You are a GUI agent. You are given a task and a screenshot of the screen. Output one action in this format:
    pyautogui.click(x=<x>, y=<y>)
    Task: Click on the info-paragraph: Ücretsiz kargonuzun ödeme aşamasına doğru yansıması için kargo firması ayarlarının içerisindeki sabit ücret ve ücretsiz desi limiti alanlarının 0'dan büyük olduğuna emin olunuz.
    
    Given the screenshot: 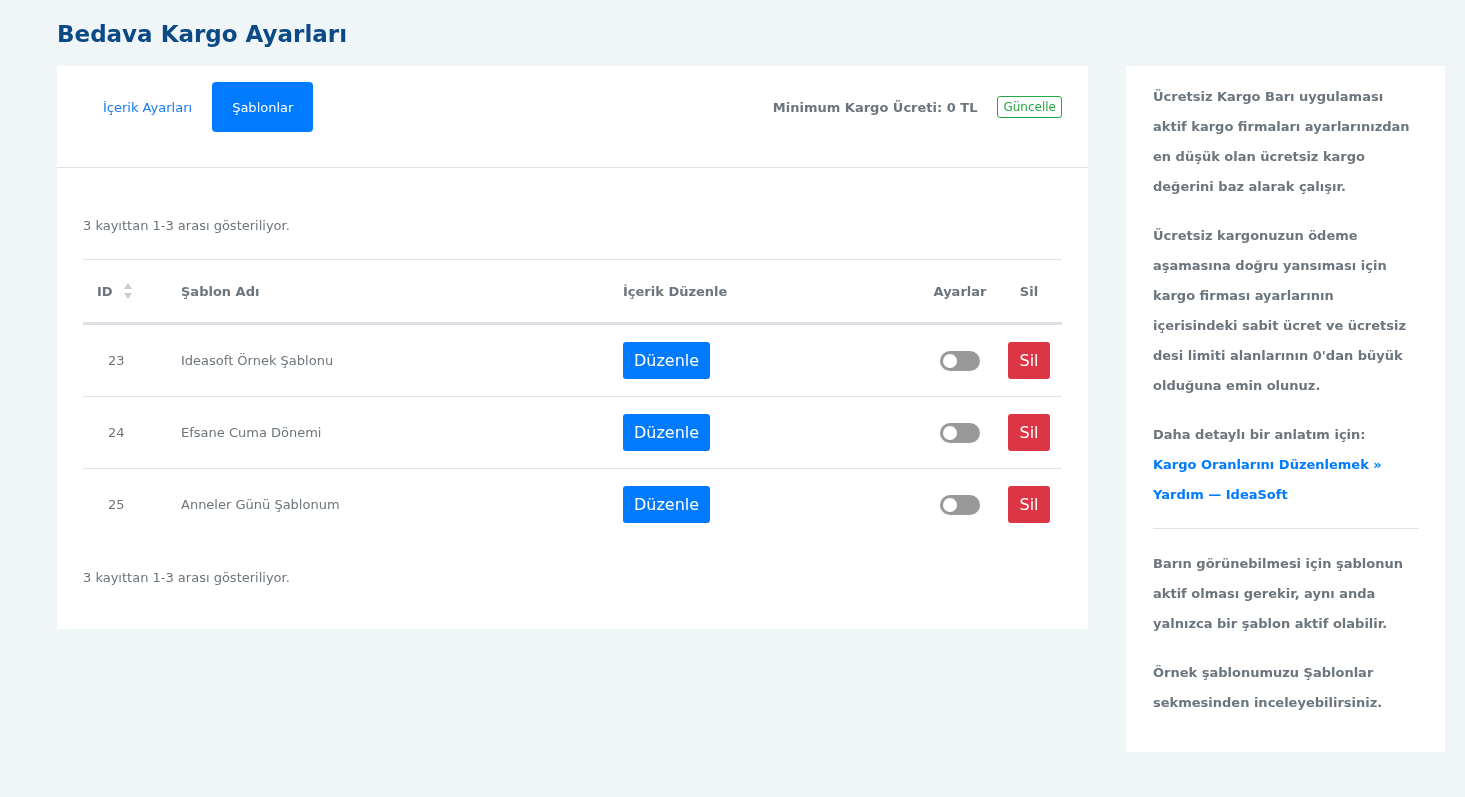 What is the action you would take?
    pyautogui.click(x=1280, y=311)
    